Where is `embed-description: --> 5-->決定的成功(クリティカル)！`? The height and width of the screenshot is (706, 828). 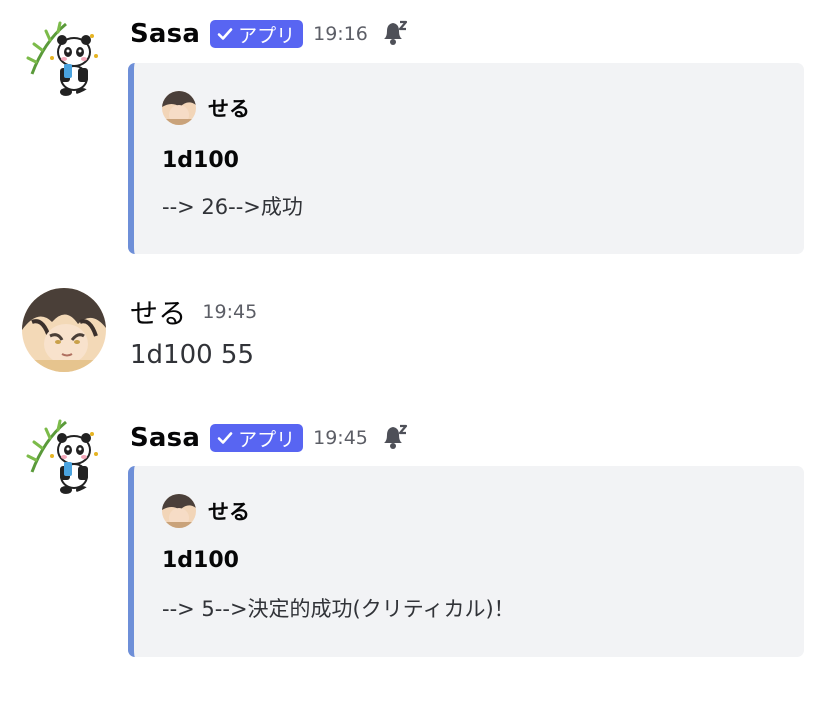 embed-description: --> 5-->決定的成功(クリティカル)！ is located at coordinates (338, 609).